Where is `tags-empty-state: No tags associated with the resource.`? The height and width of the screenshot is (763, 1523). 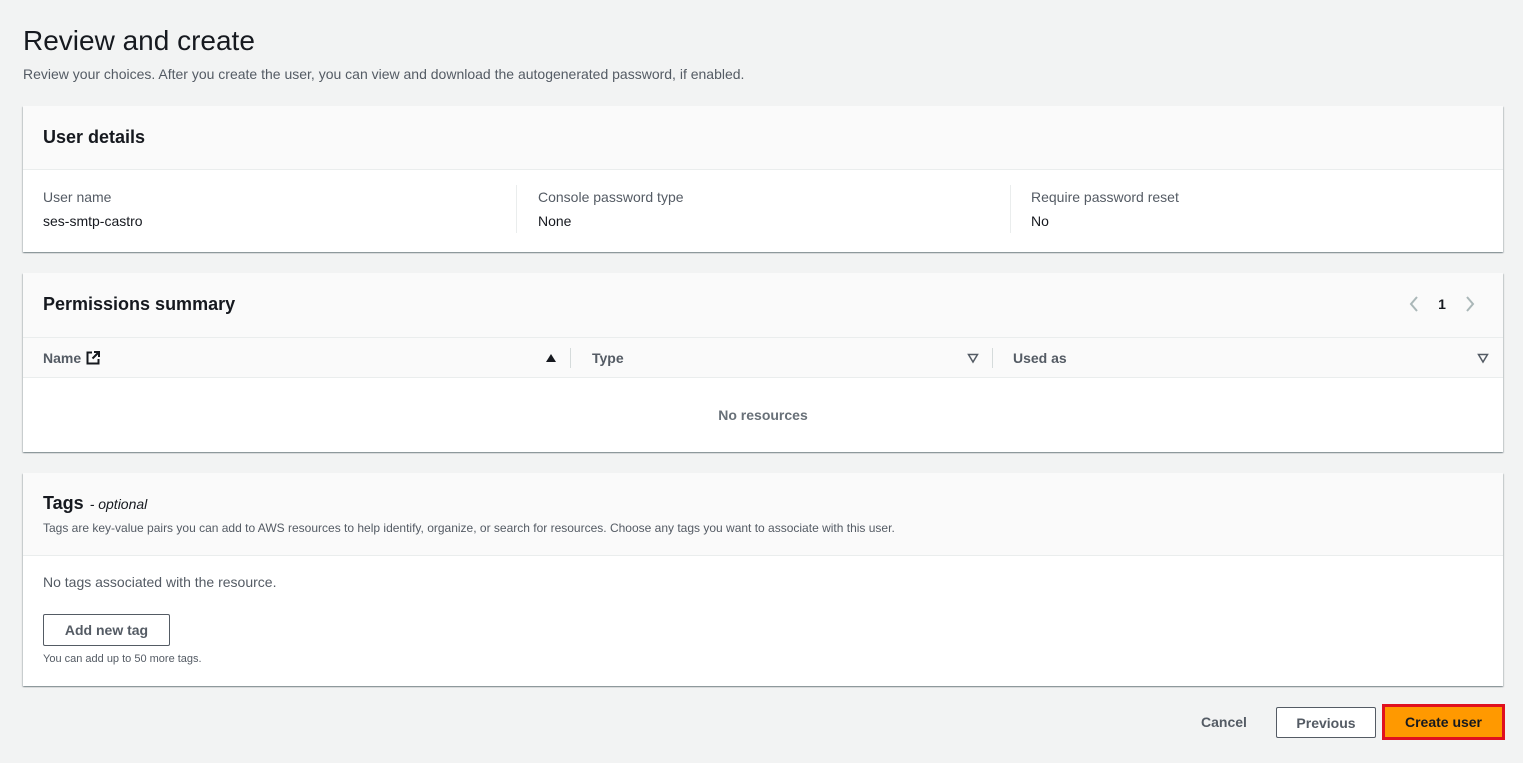 tags-empty-state: No tags associated with the resource. is located at coordinates (160, 582).